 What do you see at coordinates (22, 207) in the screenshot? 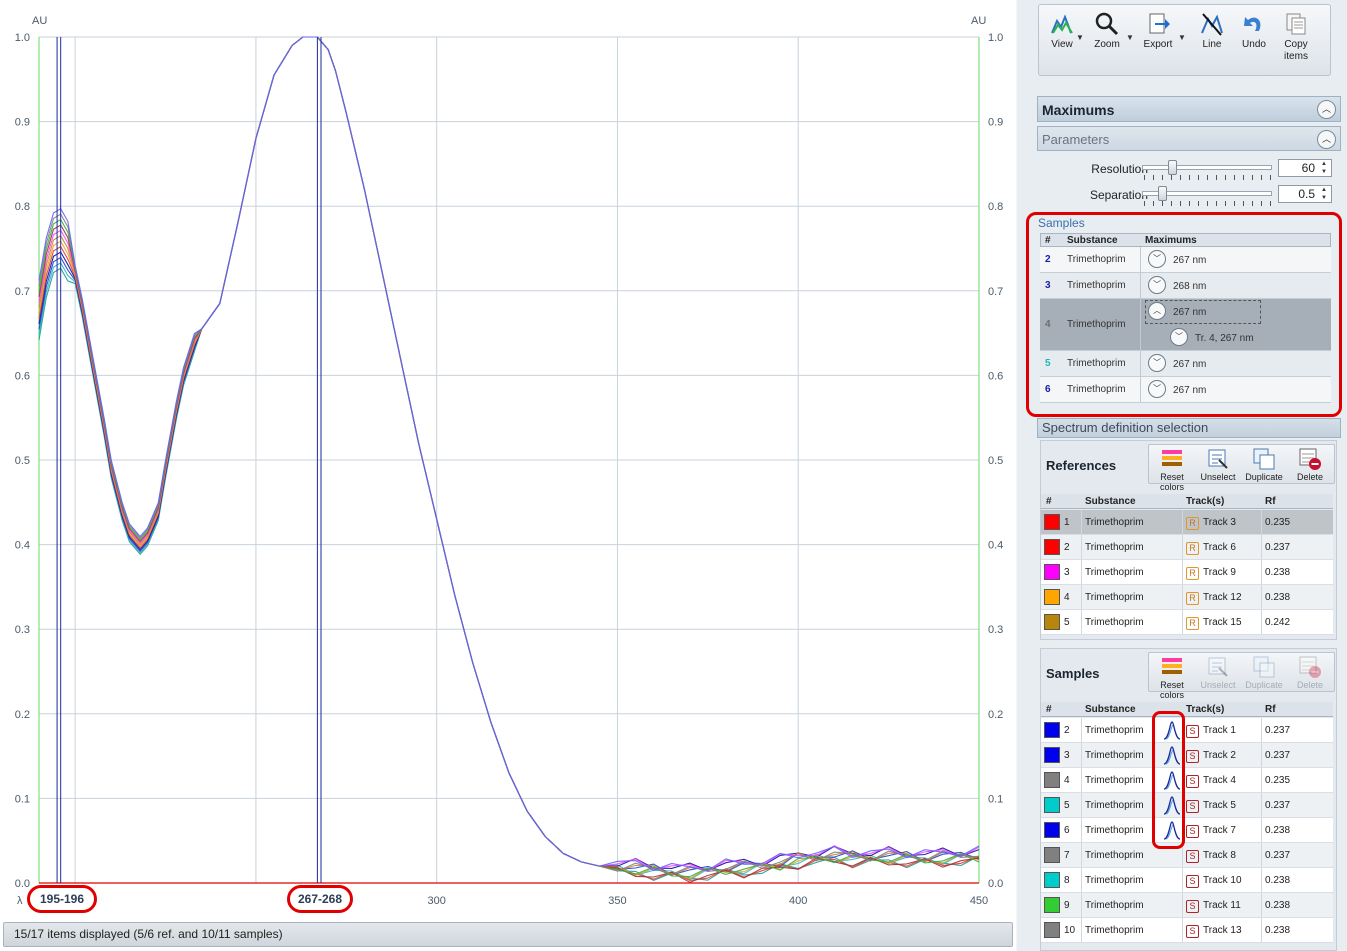
I see `y-tick-left: 0.8` at bounding box center [22, 207].